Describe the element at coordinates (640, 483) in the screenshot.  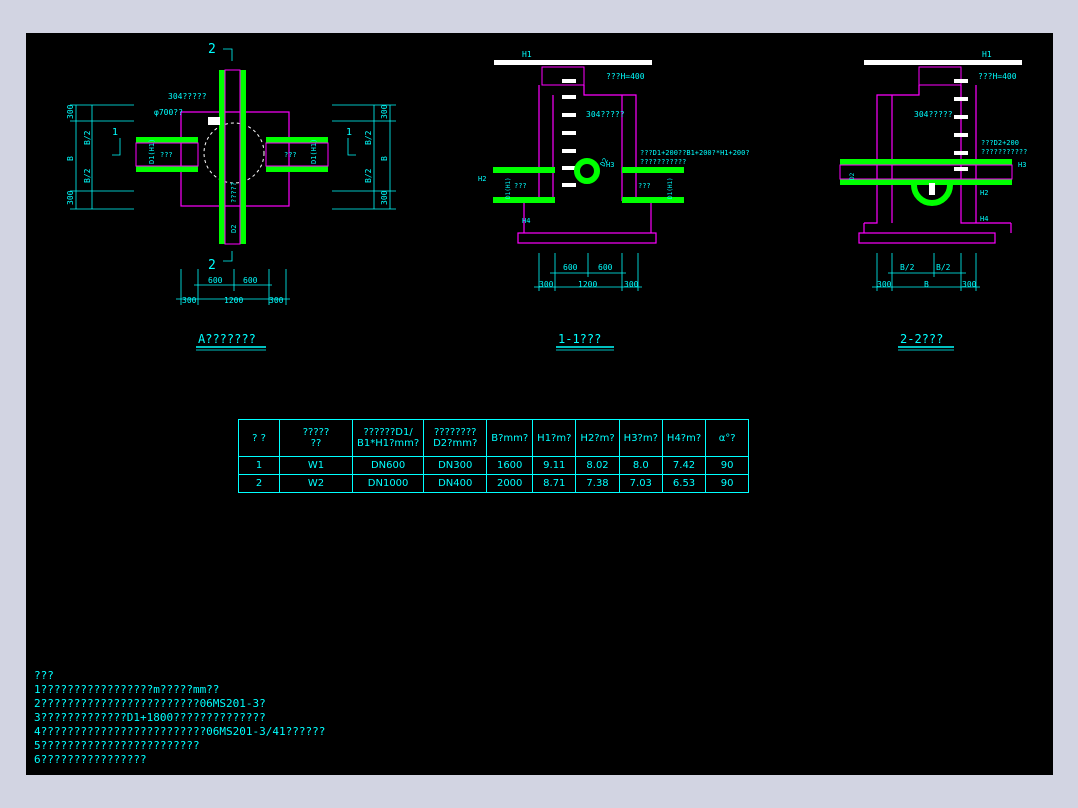
I see `table-cell: 7.03` at that location.